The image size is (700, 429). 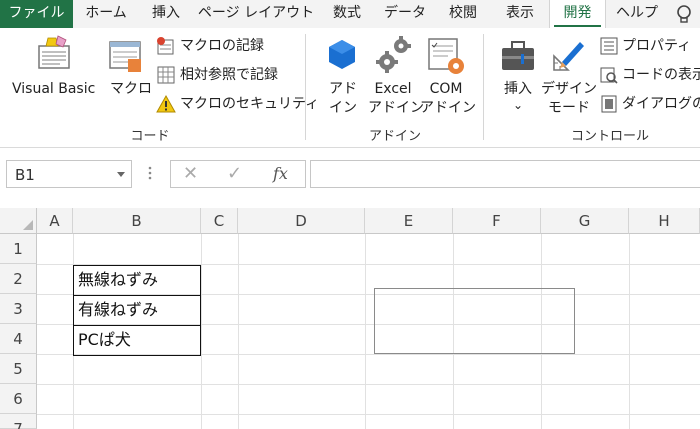 What do you see at coordinates (280, 173) in the screenshot?
I see `insert-function-icon: fx` at bounding box center [280, 173].